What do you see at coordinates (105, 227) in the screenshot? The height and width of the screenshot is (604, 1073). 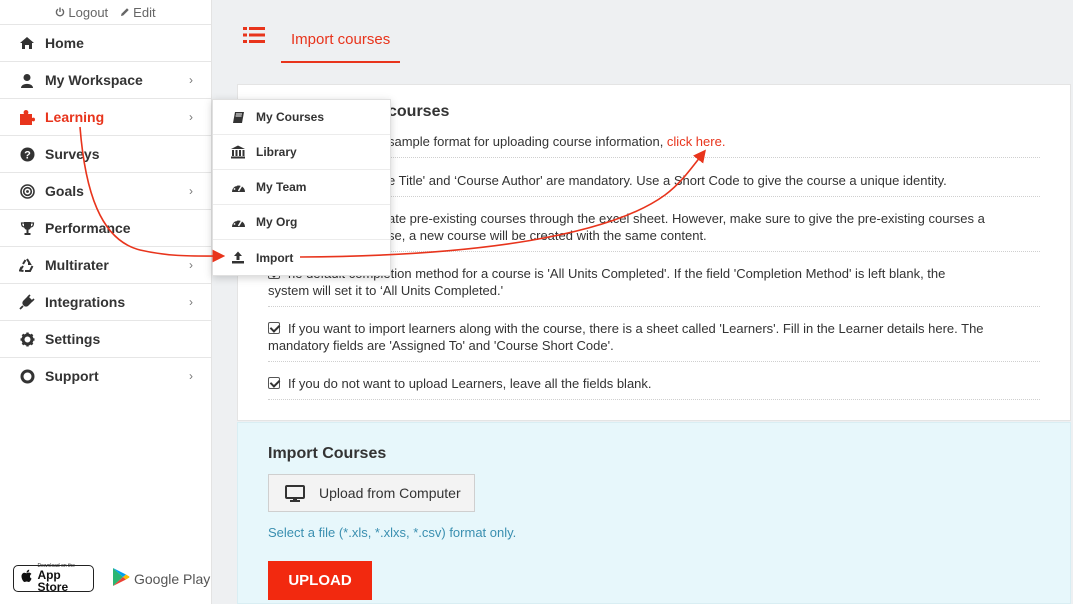 I see `sidebar-item-performance: Performance` at bounding box center [105, 227].